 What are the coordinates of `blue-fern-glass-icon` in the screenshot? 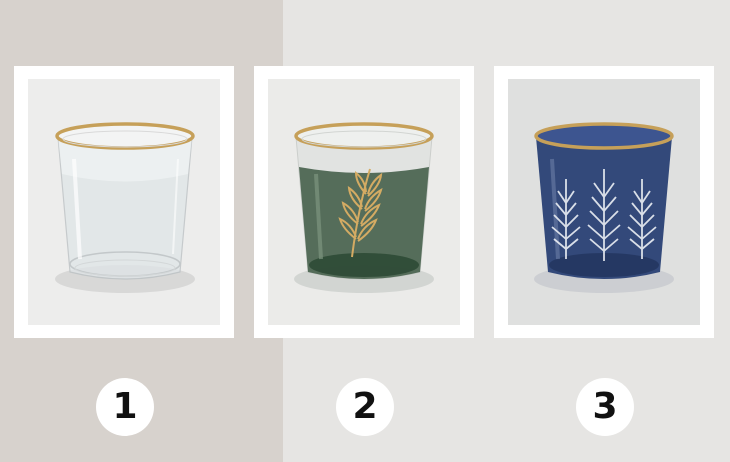 It's located at (604, 202).